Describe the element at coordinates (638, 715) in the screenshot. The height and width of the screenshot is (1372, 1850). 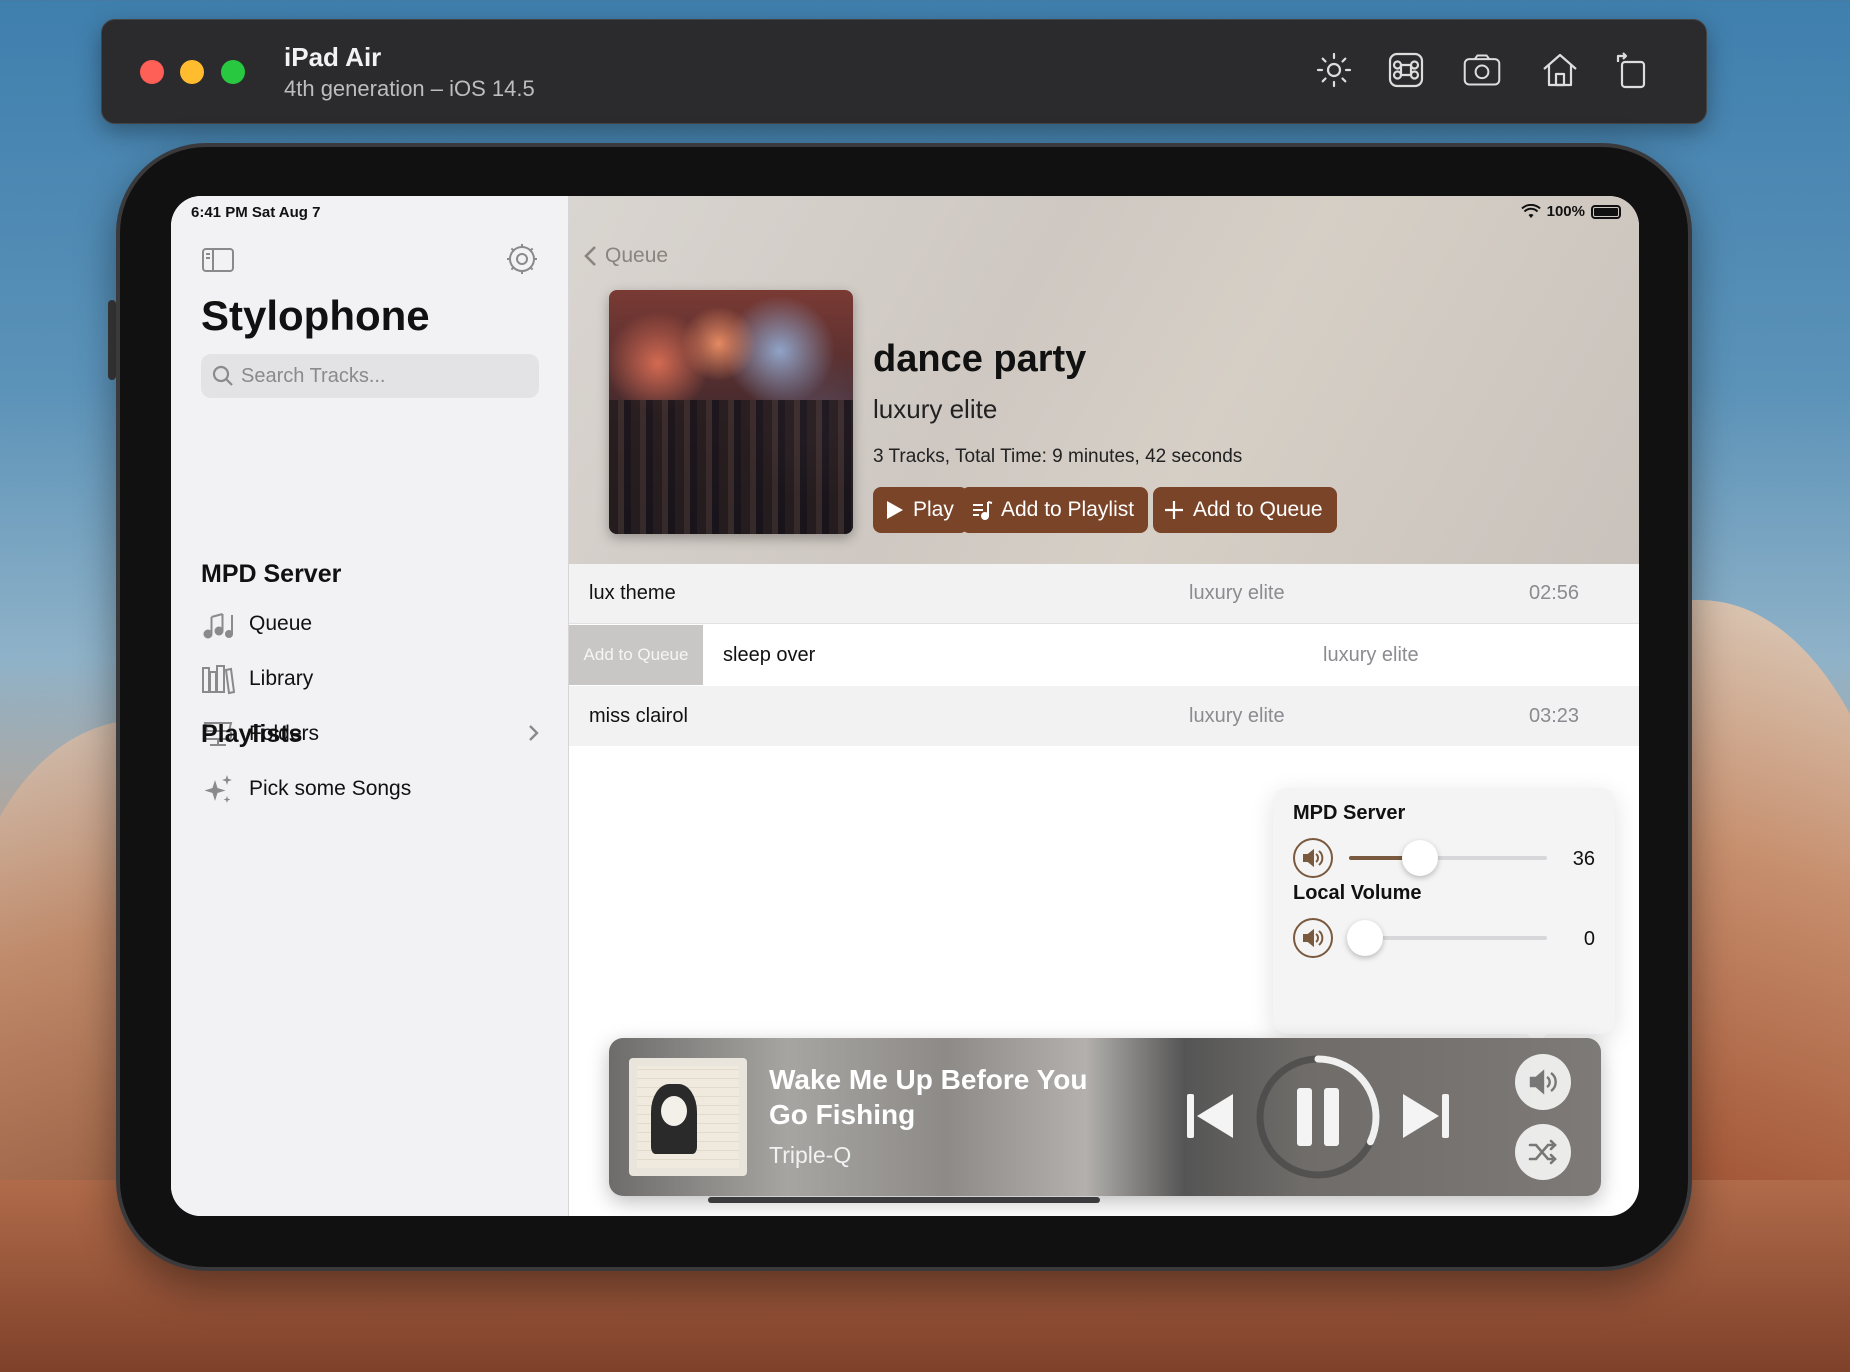
I see `track-name: miss clairol` at that location.